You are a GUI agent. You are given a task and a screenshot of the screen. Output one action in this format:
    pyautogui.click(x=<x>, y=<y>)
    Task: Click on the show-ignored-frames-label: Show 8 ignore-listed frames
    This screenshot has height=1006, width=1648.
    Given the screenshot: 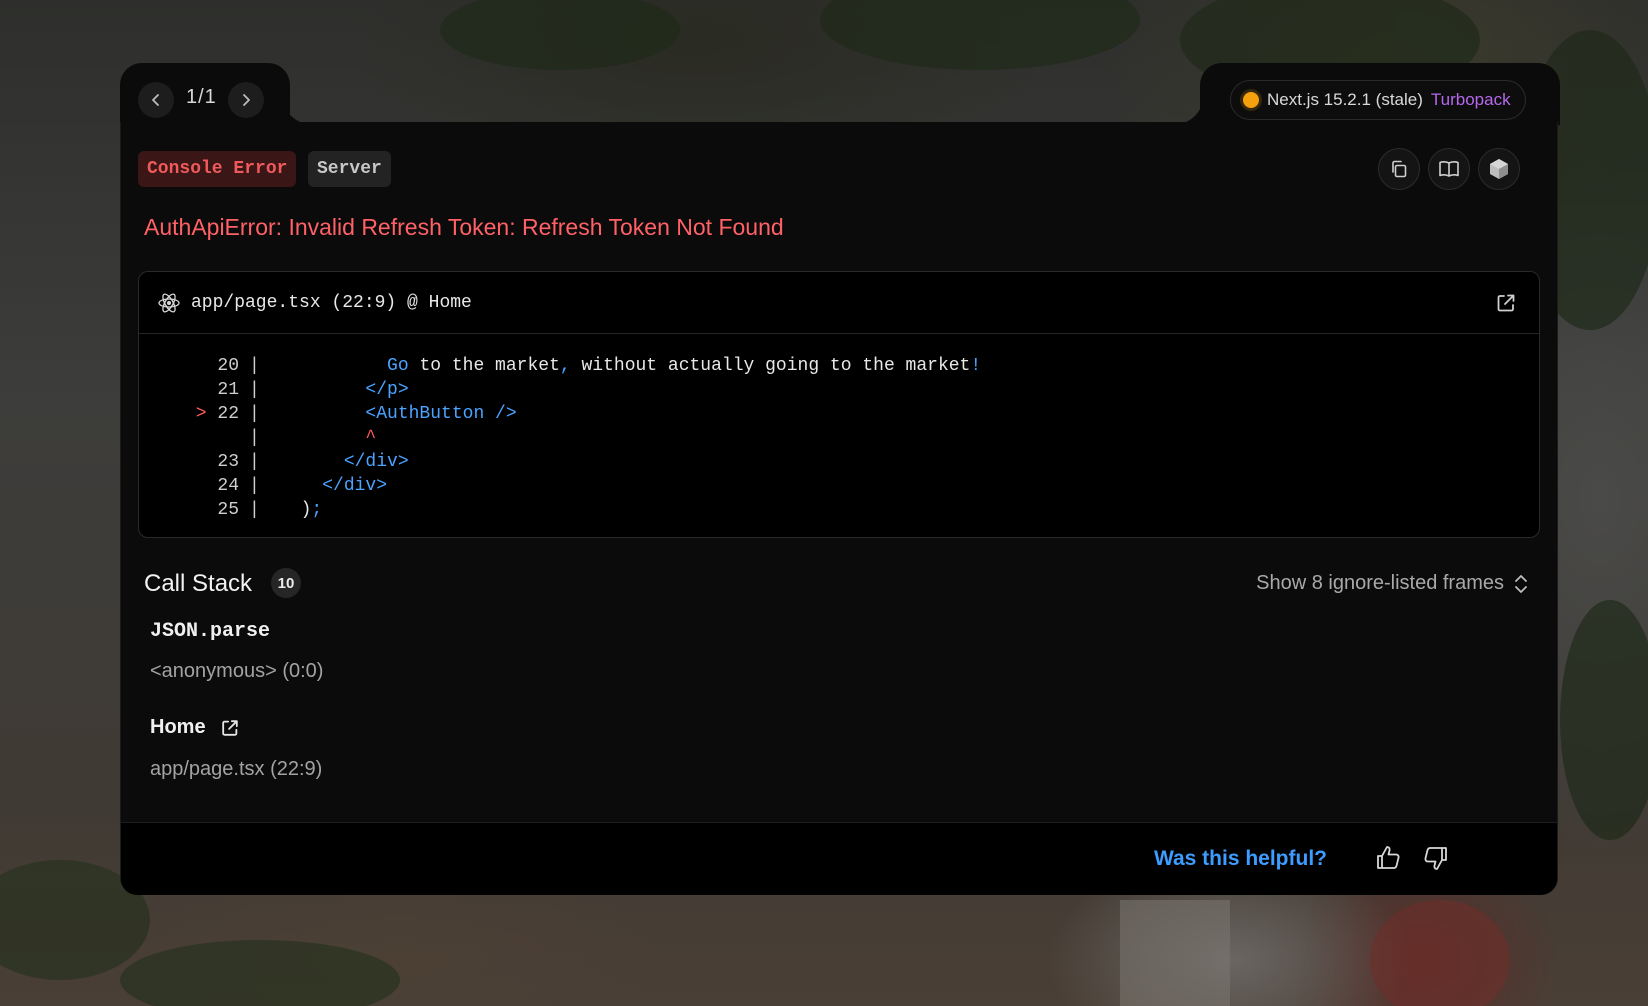 What is the action you would take?
    pyautogui.click(x=1380, y=583)
    